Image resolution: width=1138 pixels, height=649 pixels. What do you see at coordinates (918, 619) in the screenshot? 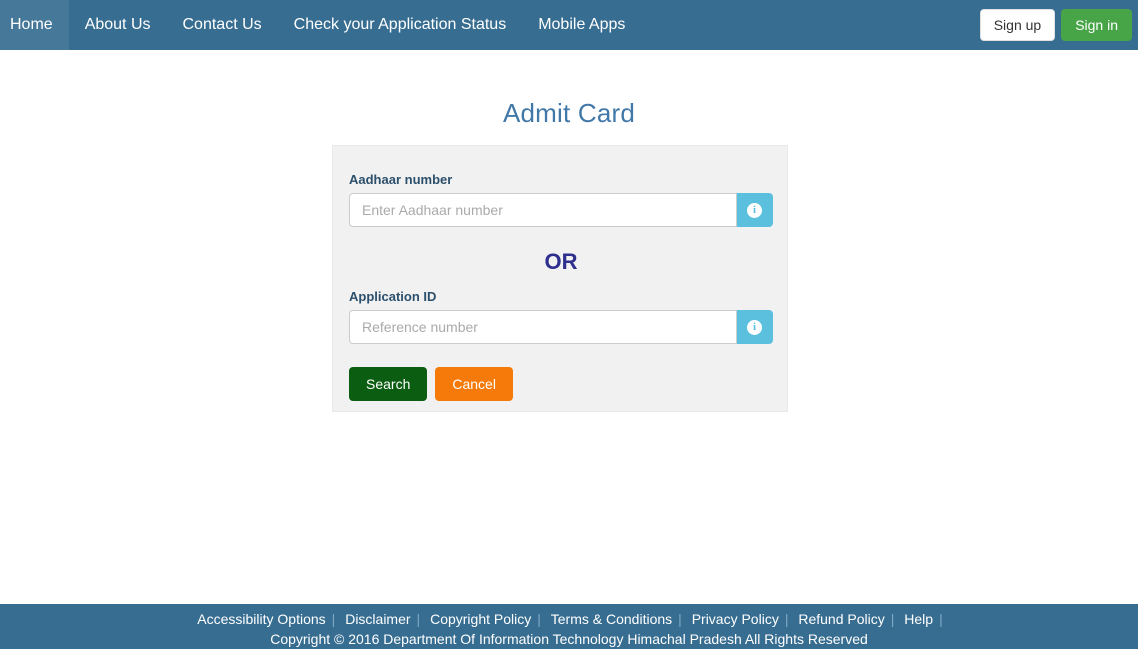
I see `footer-link-help: Help` at bounding box center [918, 619].